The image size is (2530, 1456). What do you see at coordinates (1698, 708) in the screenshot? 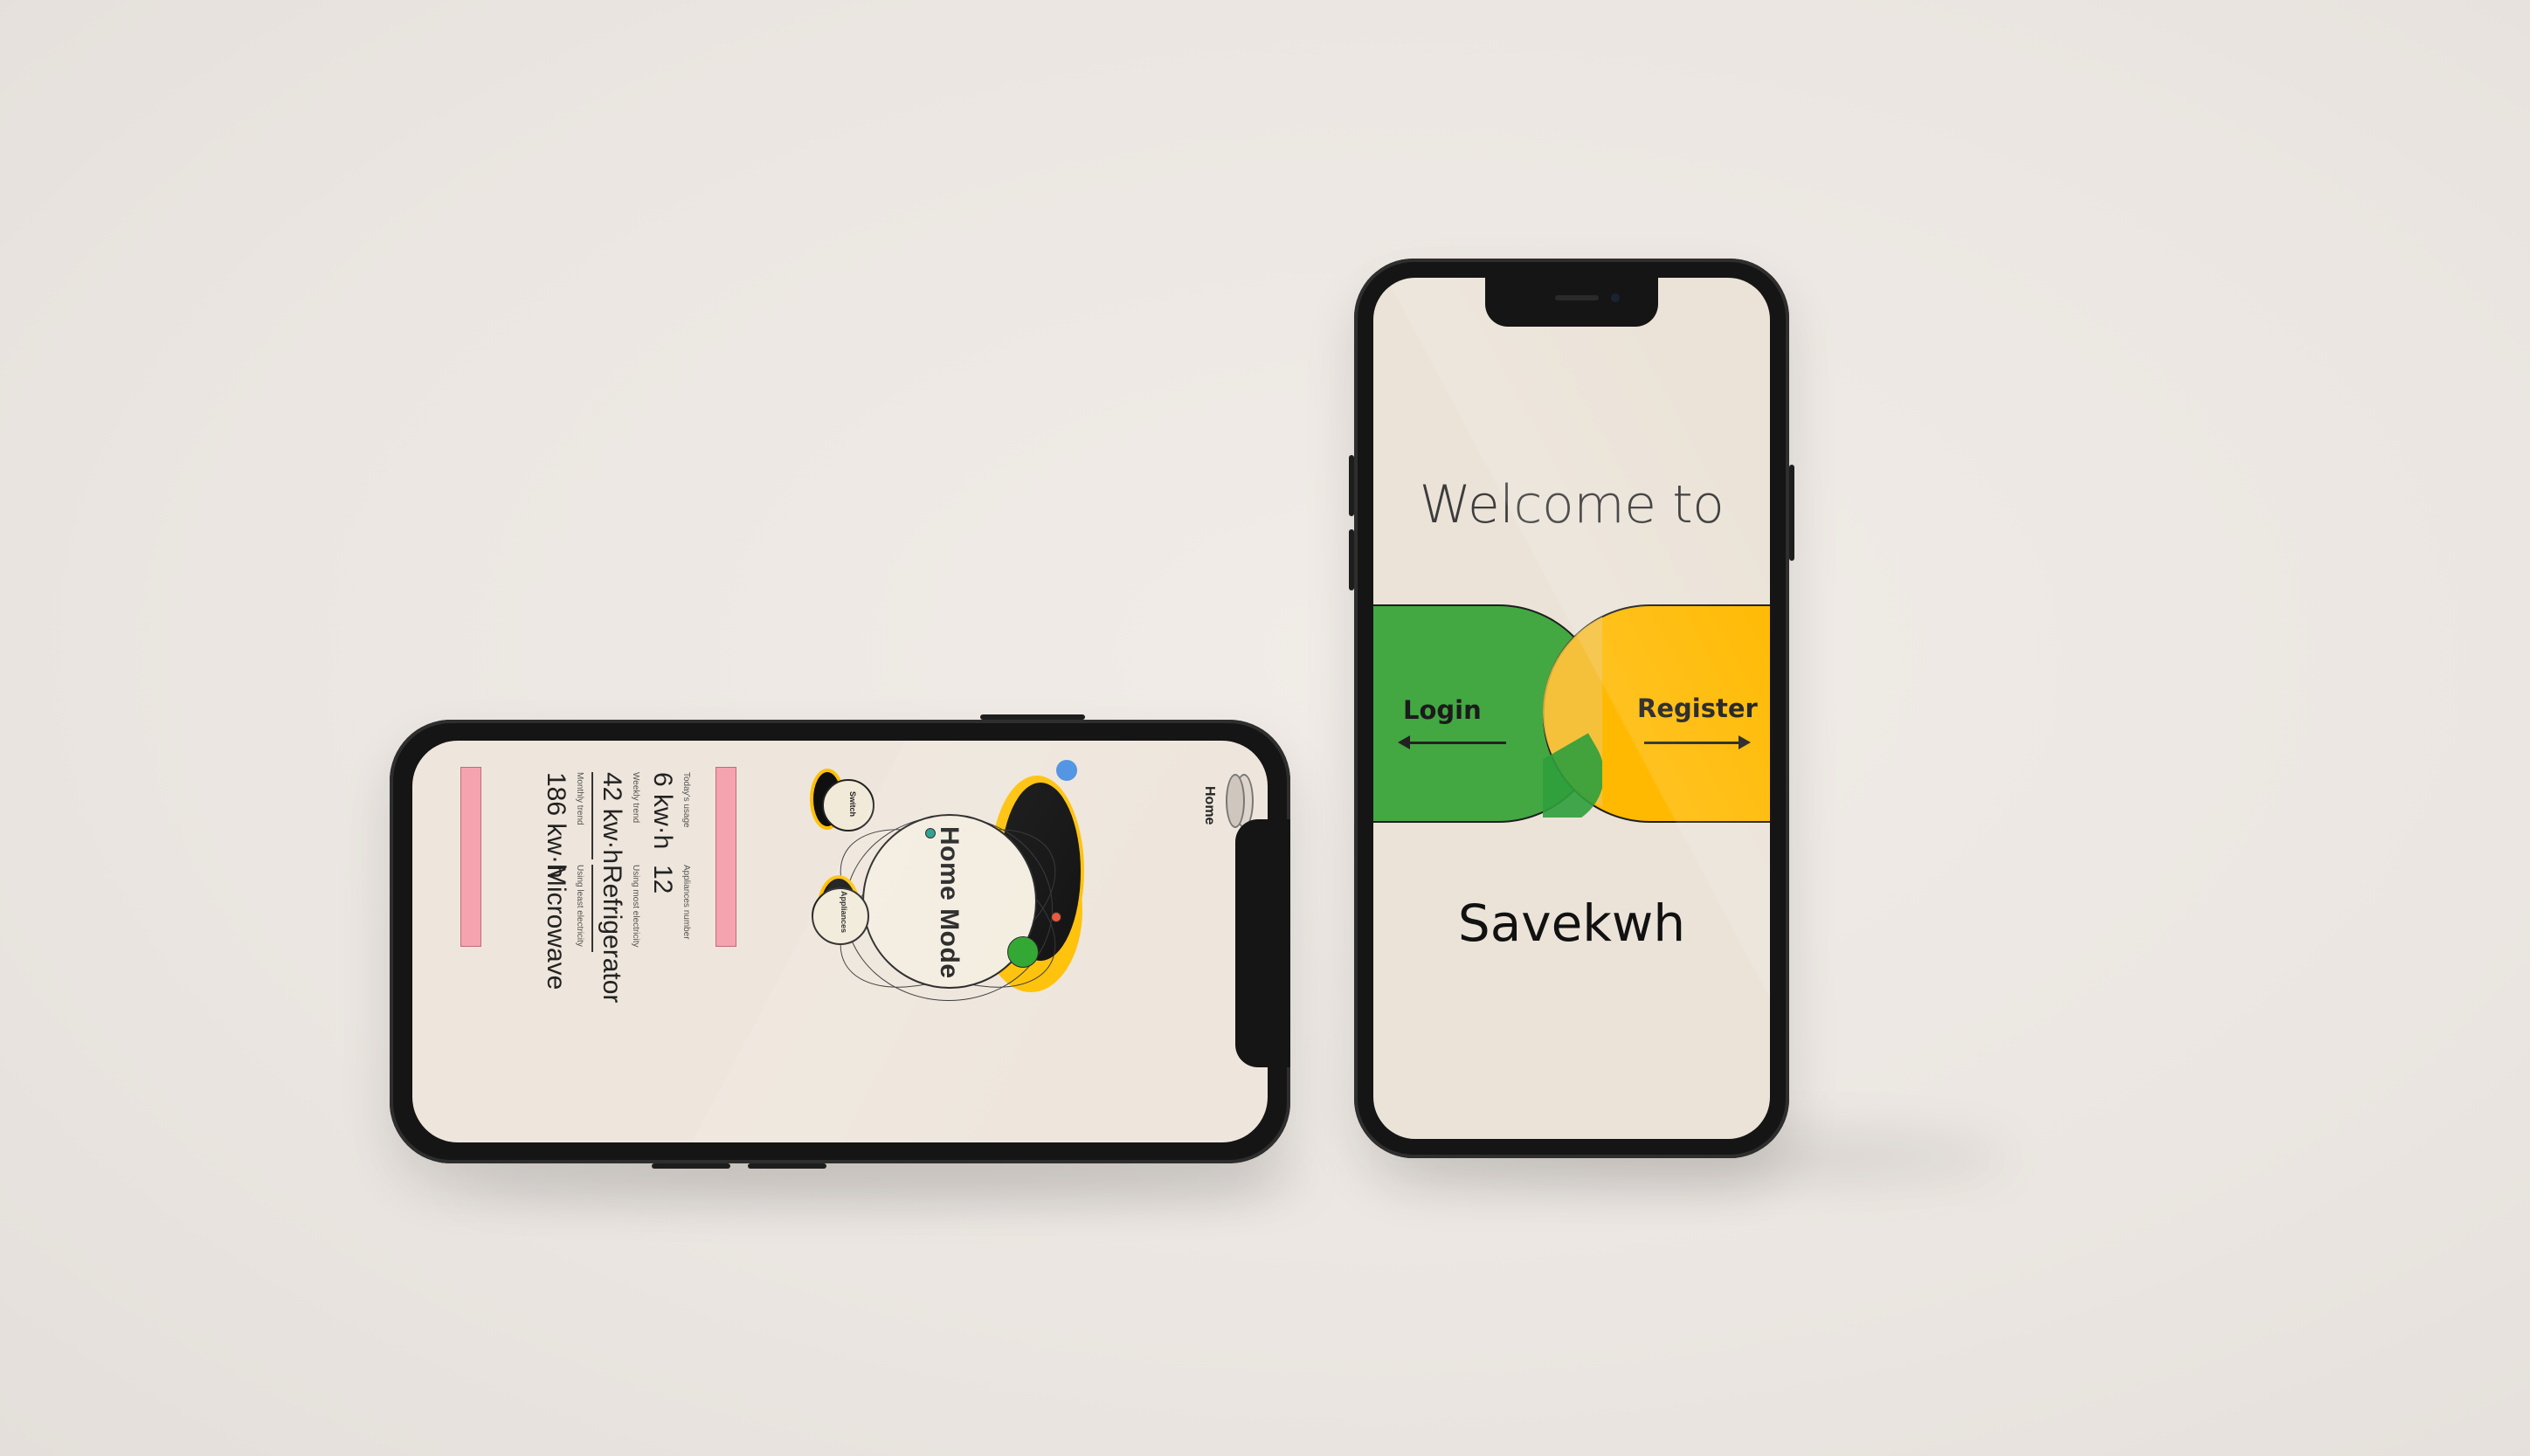
I see `register-label: Register` at bounding box center [1698, 708].